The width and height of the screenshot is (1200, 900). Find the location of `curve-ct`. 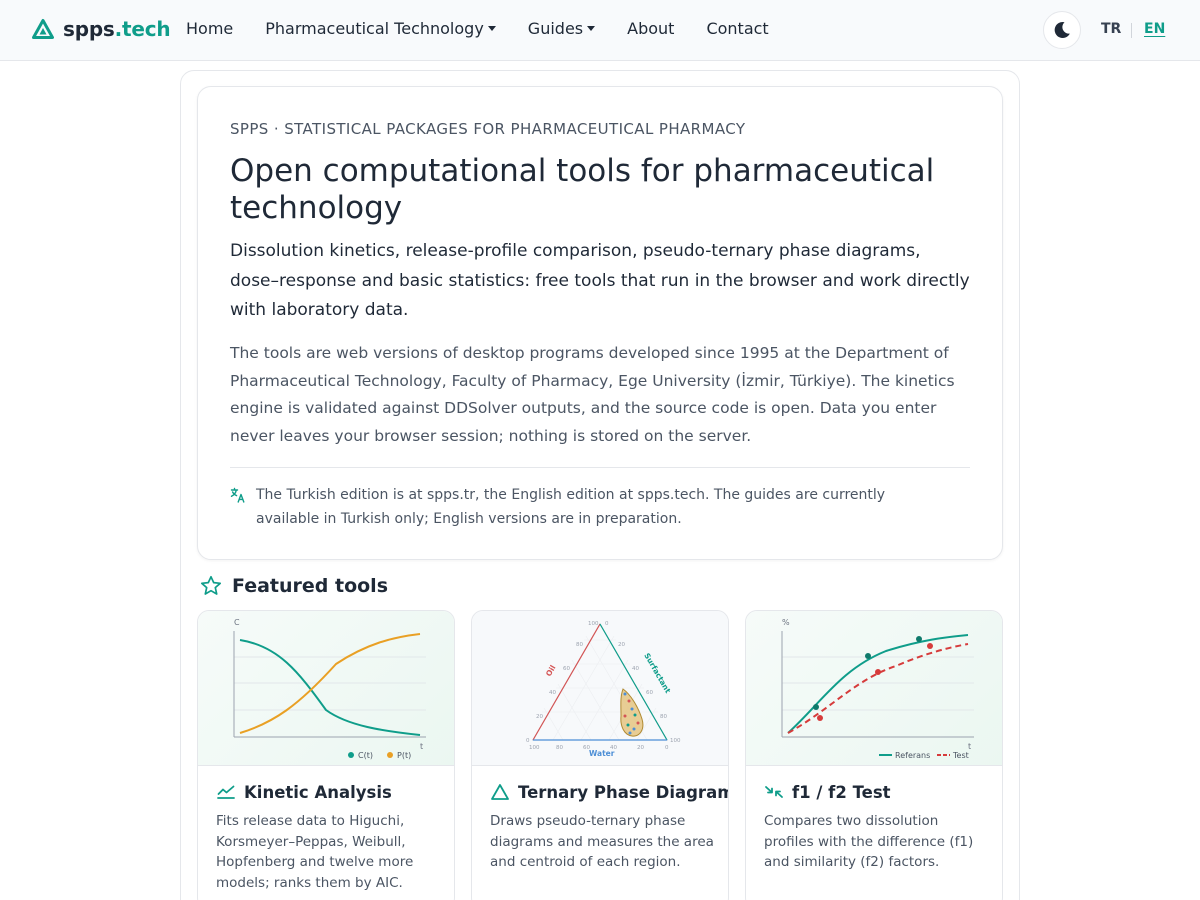

curve-ct is located at coordinates (330, 687).